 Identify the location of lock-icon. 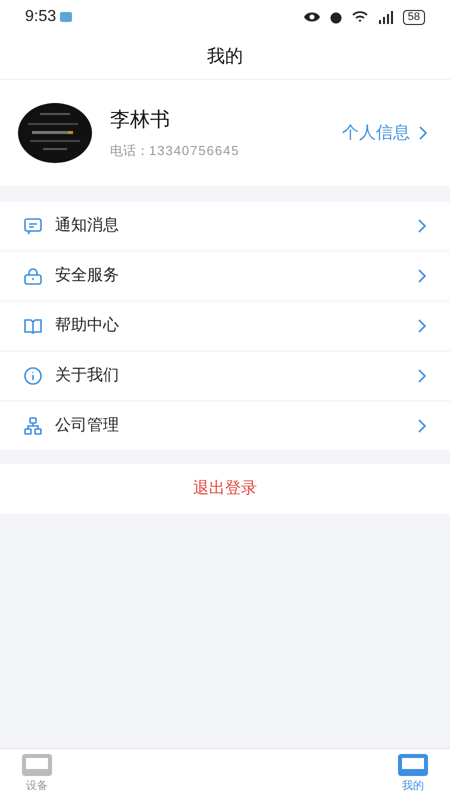
(33, 276).